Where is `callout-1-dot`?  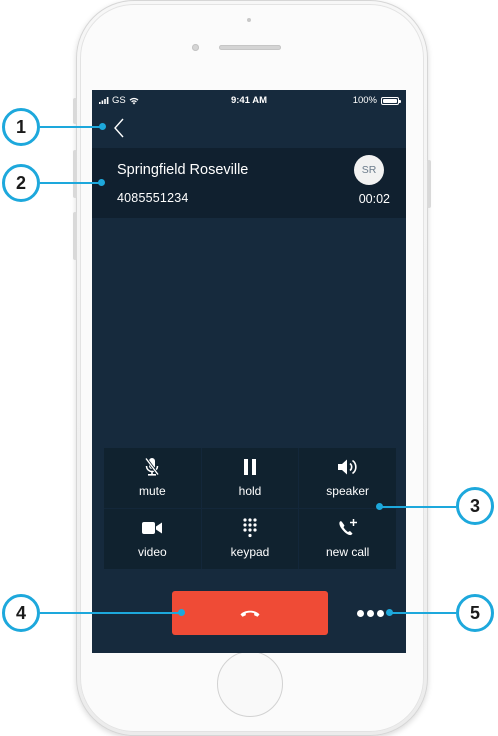
callout-1-dot is located at coordinates (102, 126).